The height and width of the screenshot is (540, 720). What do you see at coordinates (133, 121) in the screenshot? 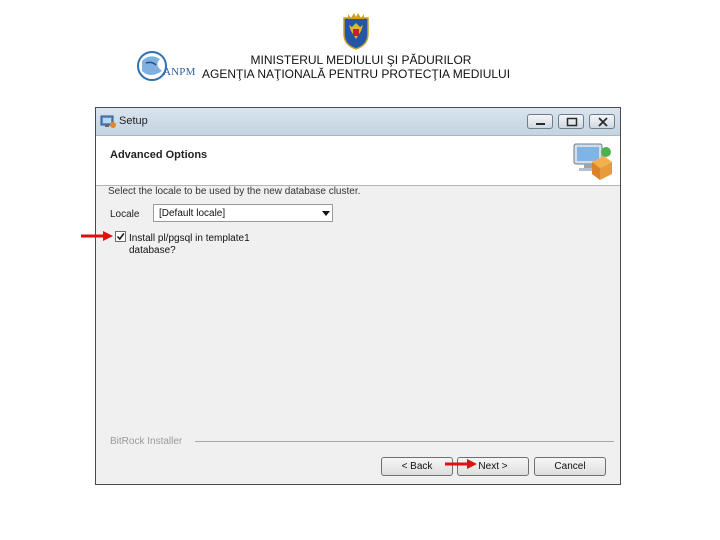
I see `window-title: Setup` at bounding box center [133, 121].